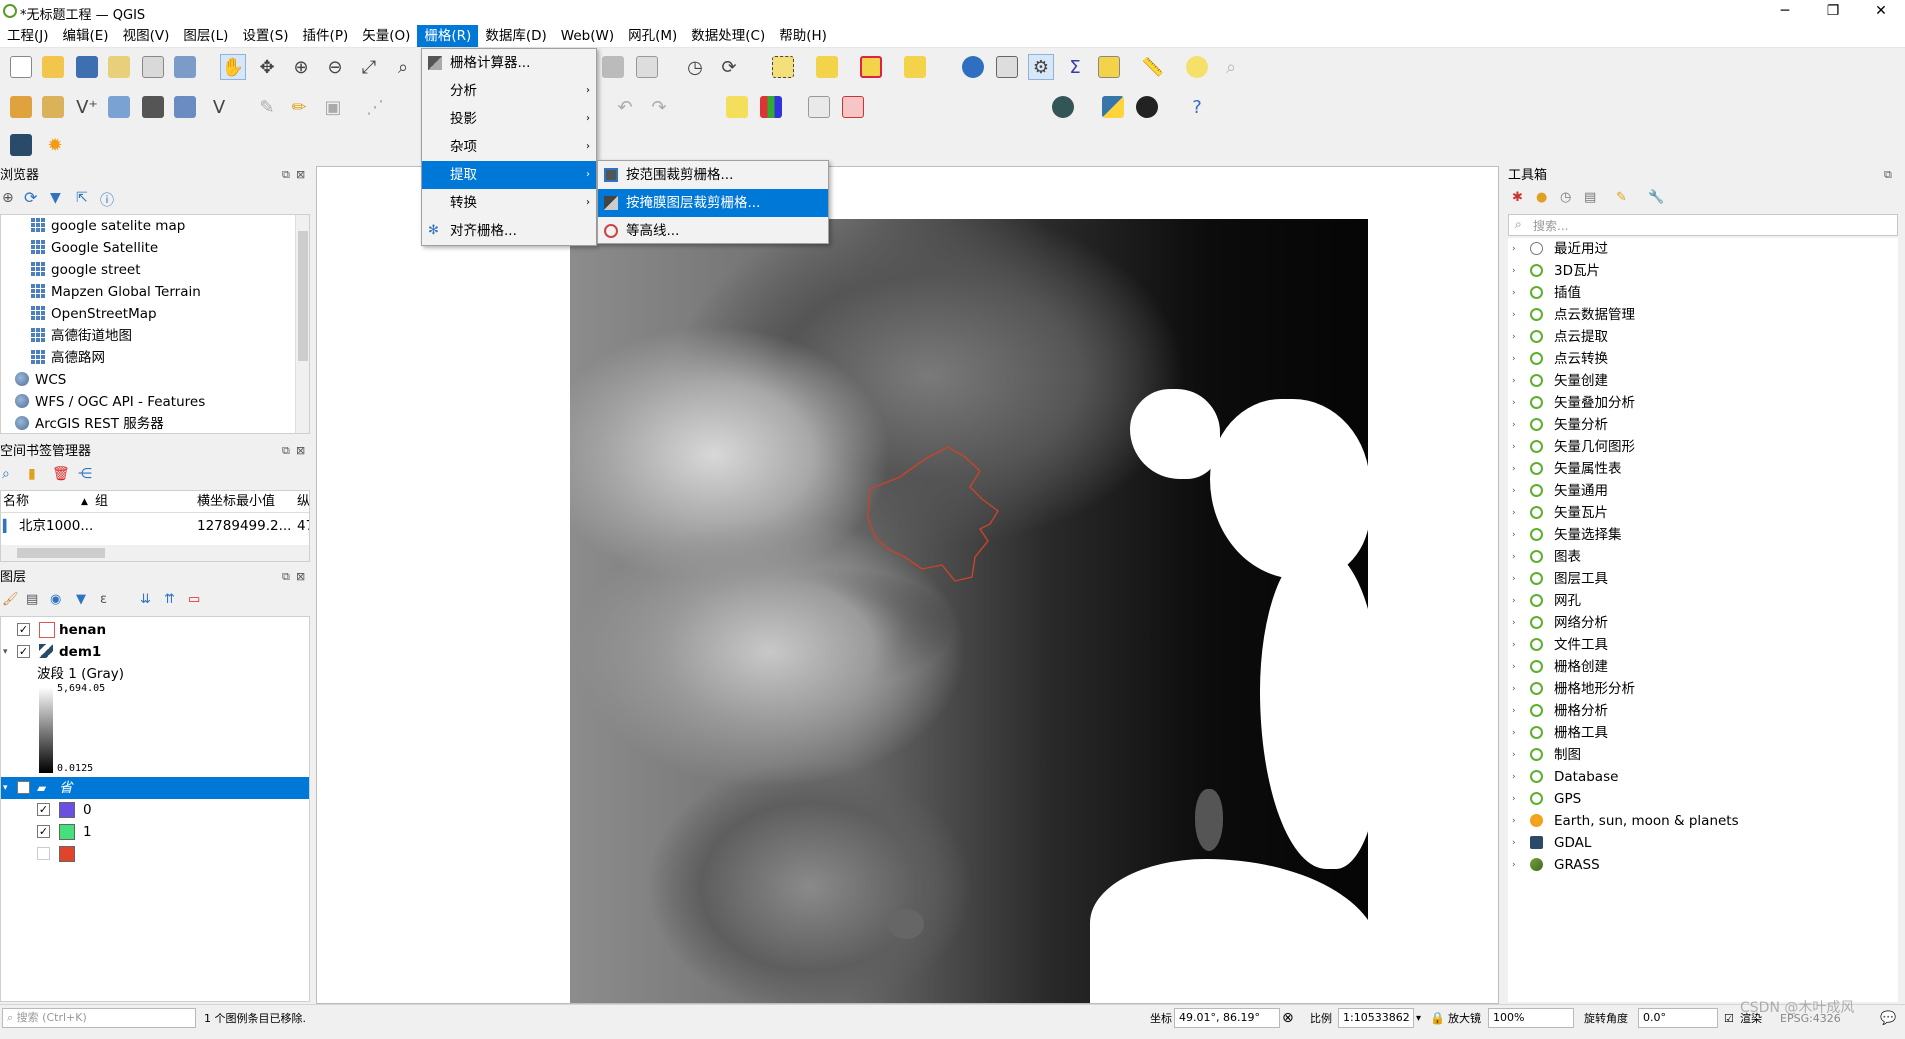 Image resolution: width=1905 pixels, height=1039 pixels. I want to click on browser-item: 高德路网, so click(148, 358).